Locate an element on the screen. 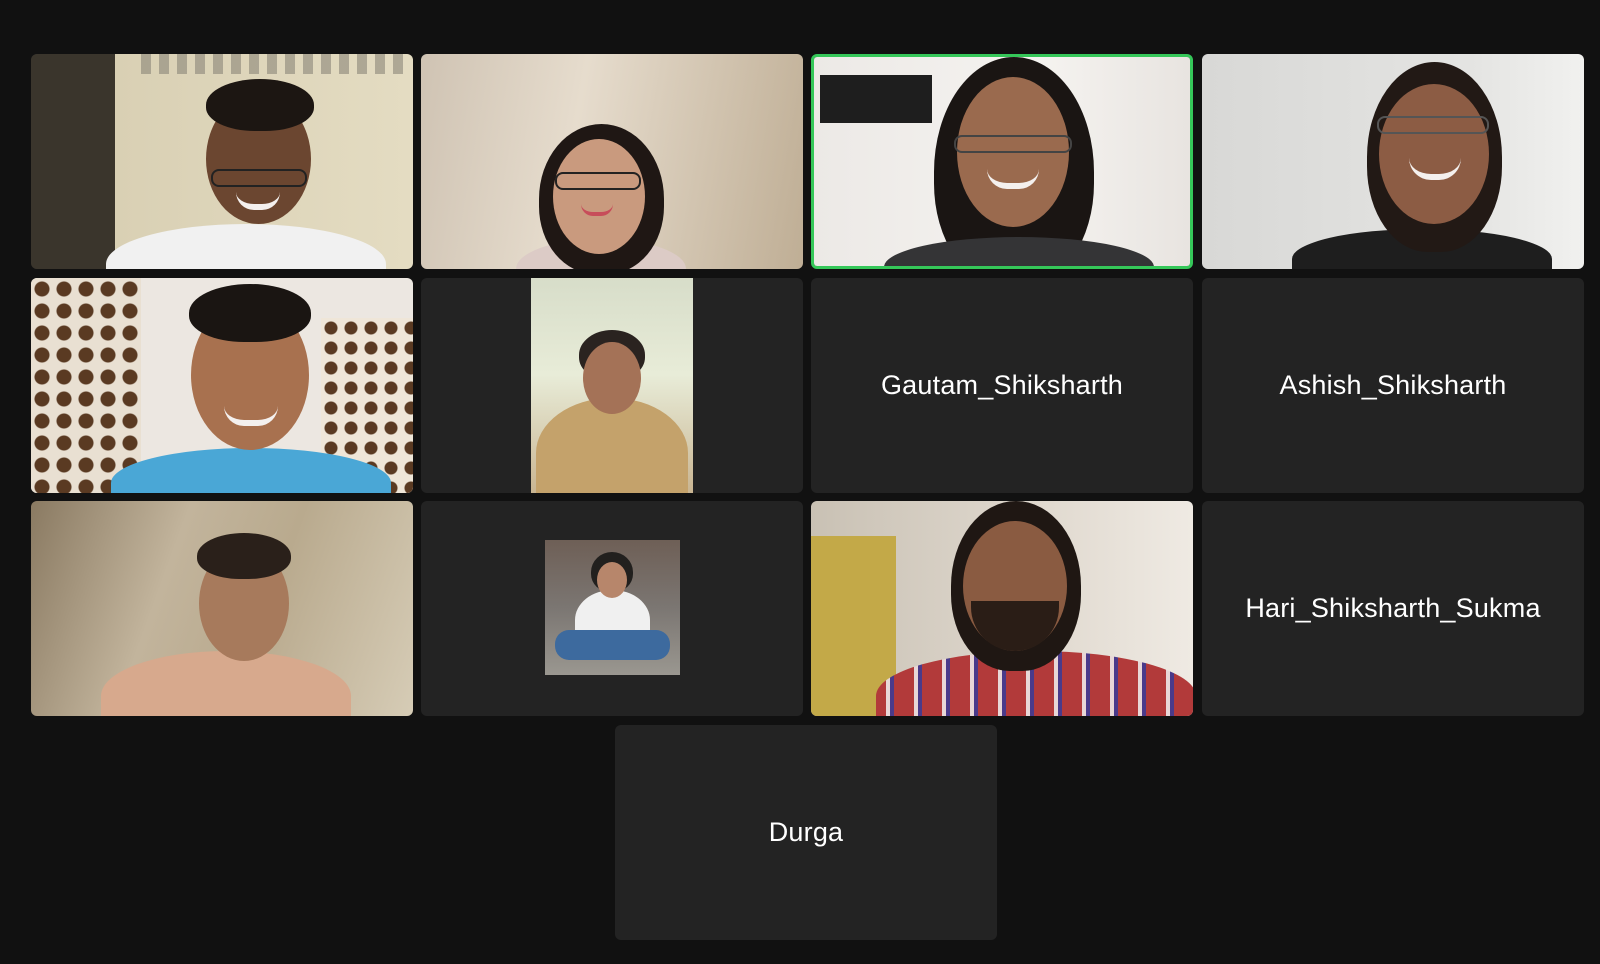 This screenshot has height=964, width=1600. participant-name: Gautam_Shiksharth is located at coordinates (1002, 385).